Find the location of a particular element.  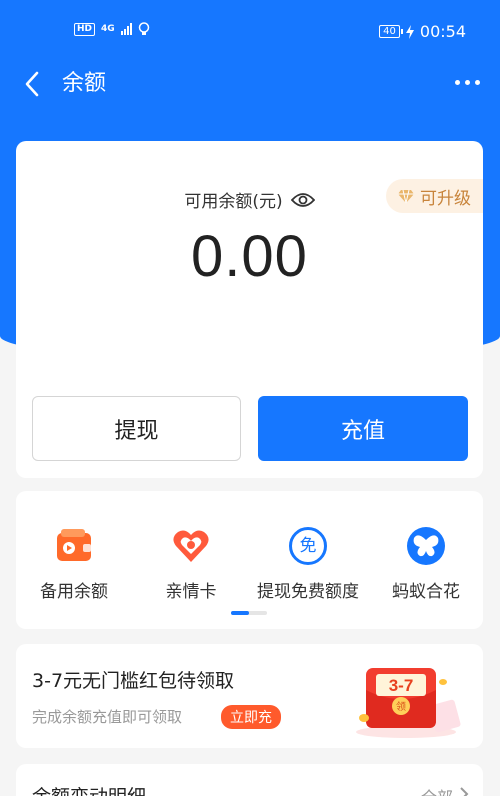

butterfly-icon is located at coordinates (426, 546).